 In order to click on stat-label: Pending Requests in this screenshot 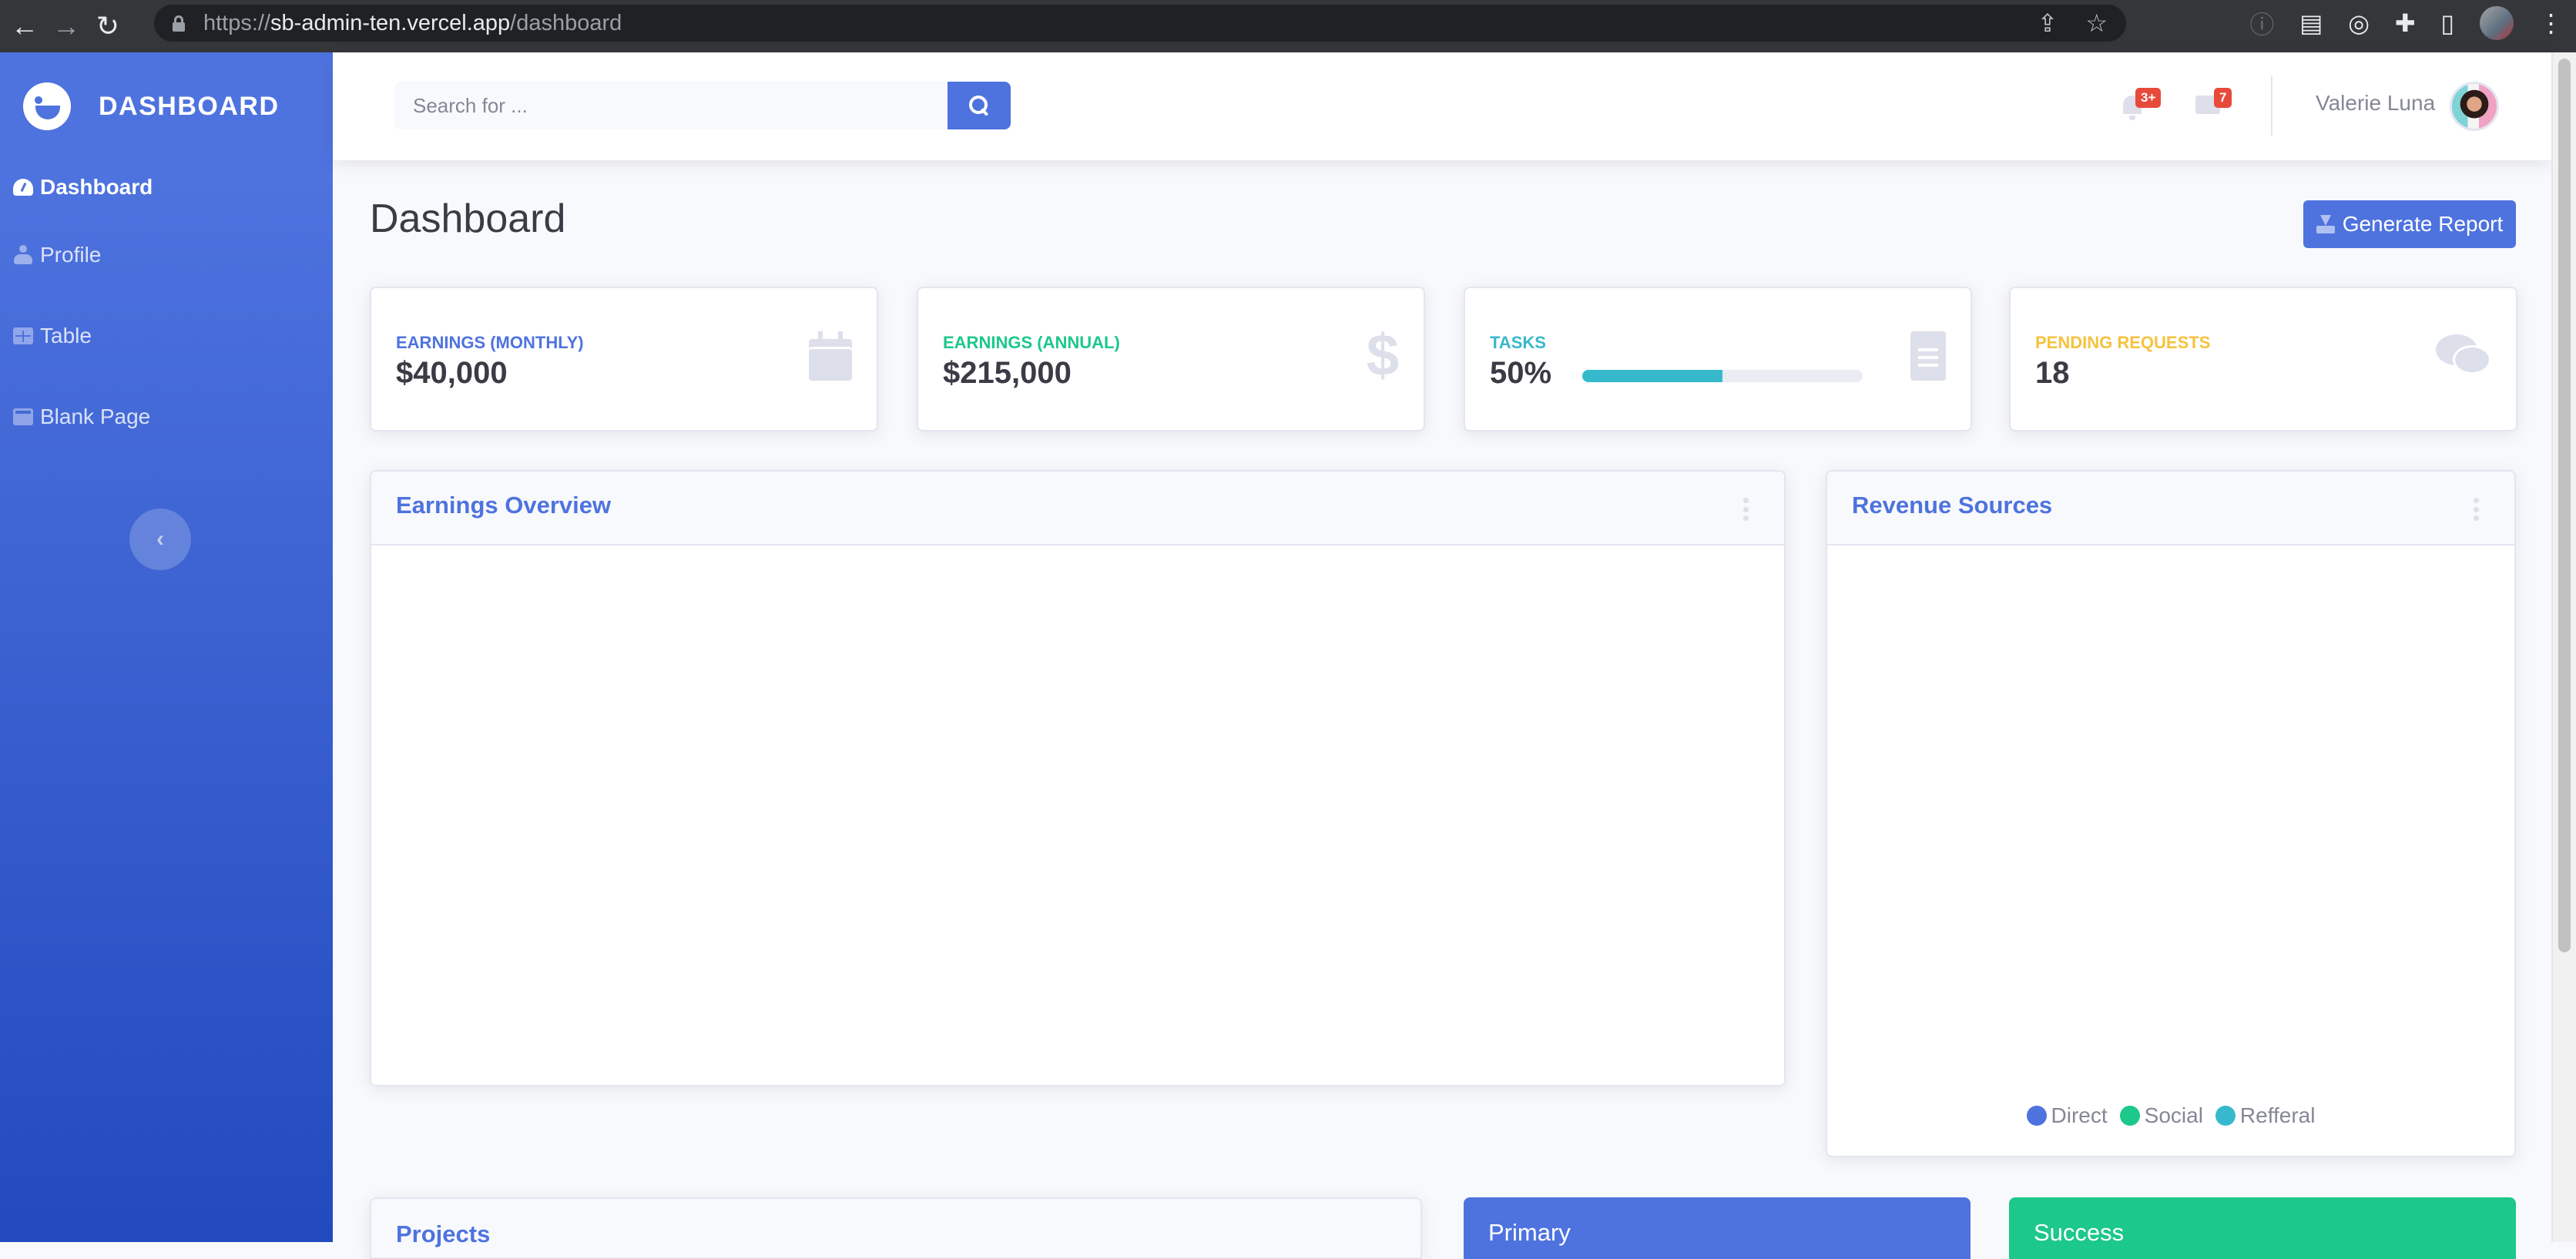, I will do `click(2123, 342)`.